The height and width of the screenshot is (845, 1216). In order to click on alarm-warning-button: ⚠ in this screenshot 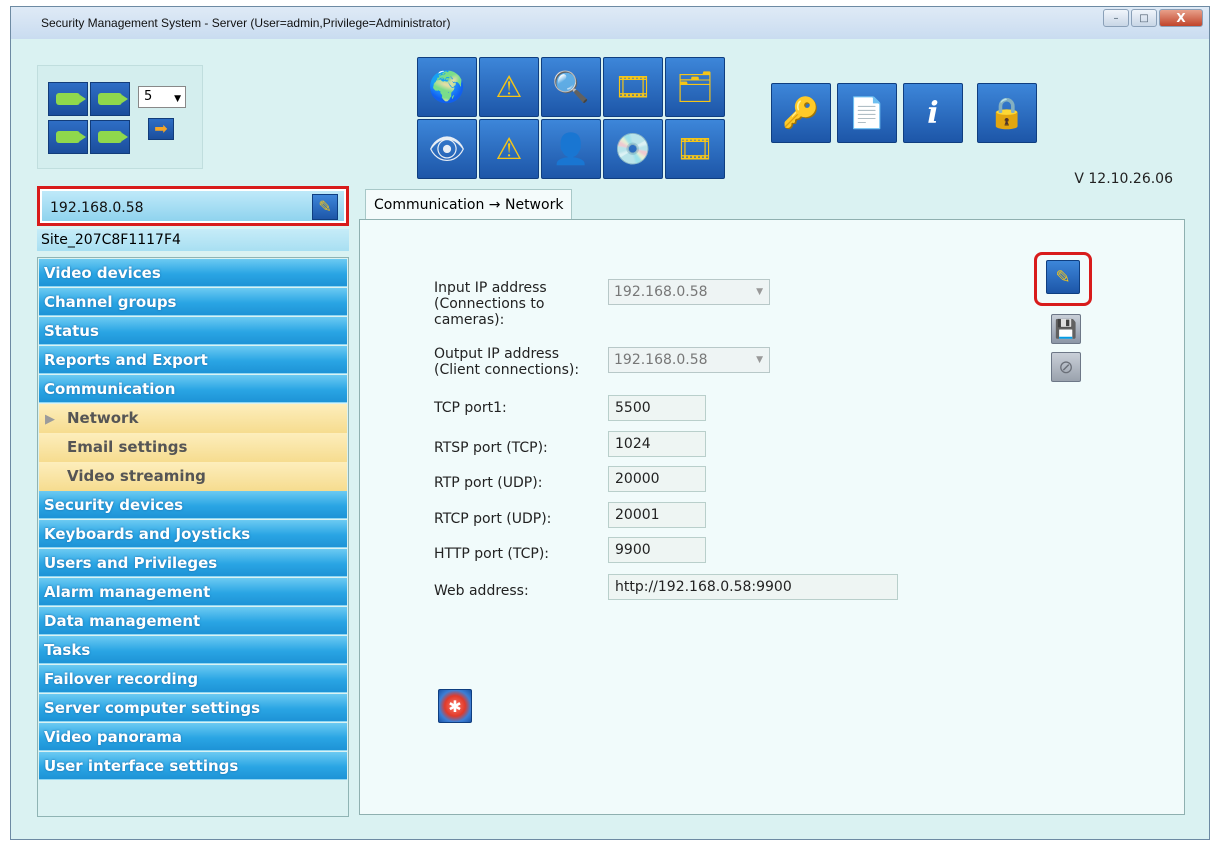, I will do `click(509, 149)`.